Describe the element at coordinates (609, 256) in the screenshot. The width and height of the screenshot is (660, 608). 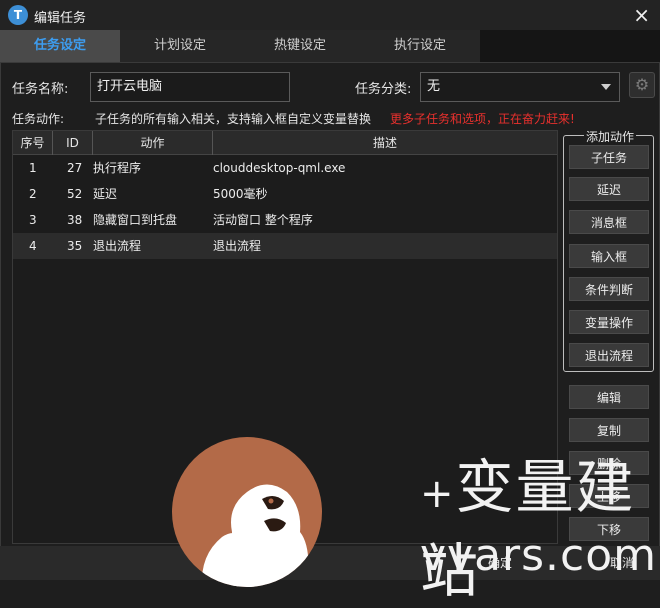
I see `add-inputbox-button: 输入框` at that location.